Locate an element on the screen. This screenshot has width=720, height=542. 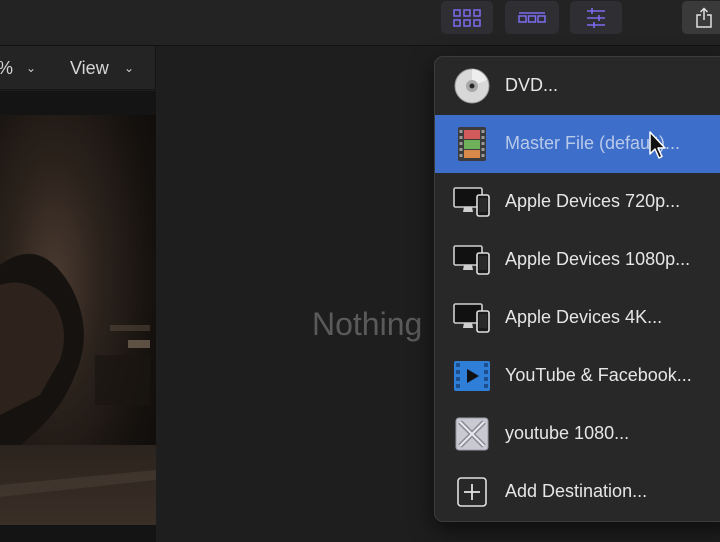
share-button is located at coordinates (701, 17).